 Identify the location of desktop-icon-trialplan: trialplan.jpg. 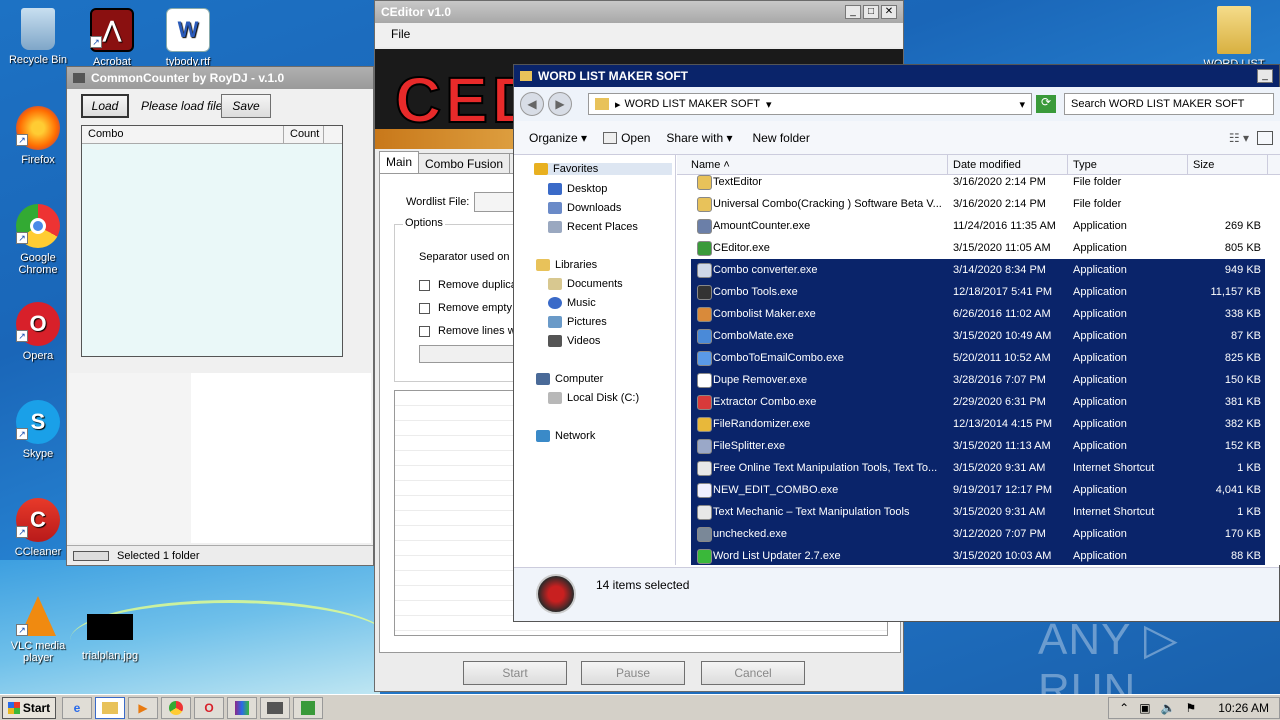
(110, 634).